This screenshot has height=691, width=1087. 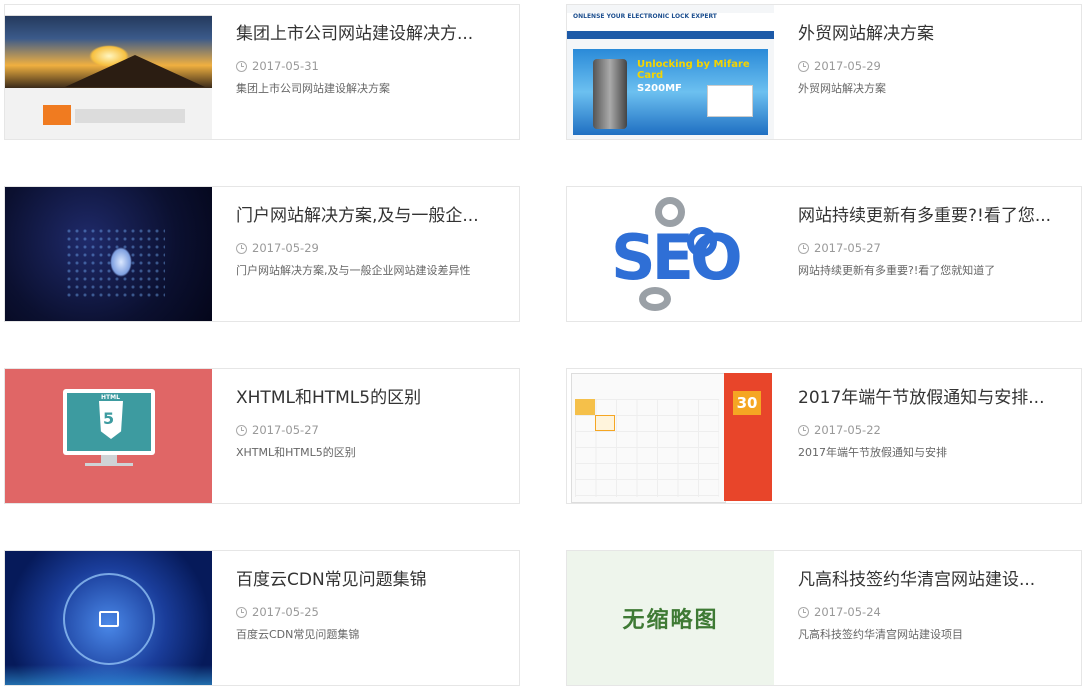 I want to click on thumbnail-caption: ONLENSE YOUR ELECTRONIC LOCK EXPERT, so click(x=645, y=16).